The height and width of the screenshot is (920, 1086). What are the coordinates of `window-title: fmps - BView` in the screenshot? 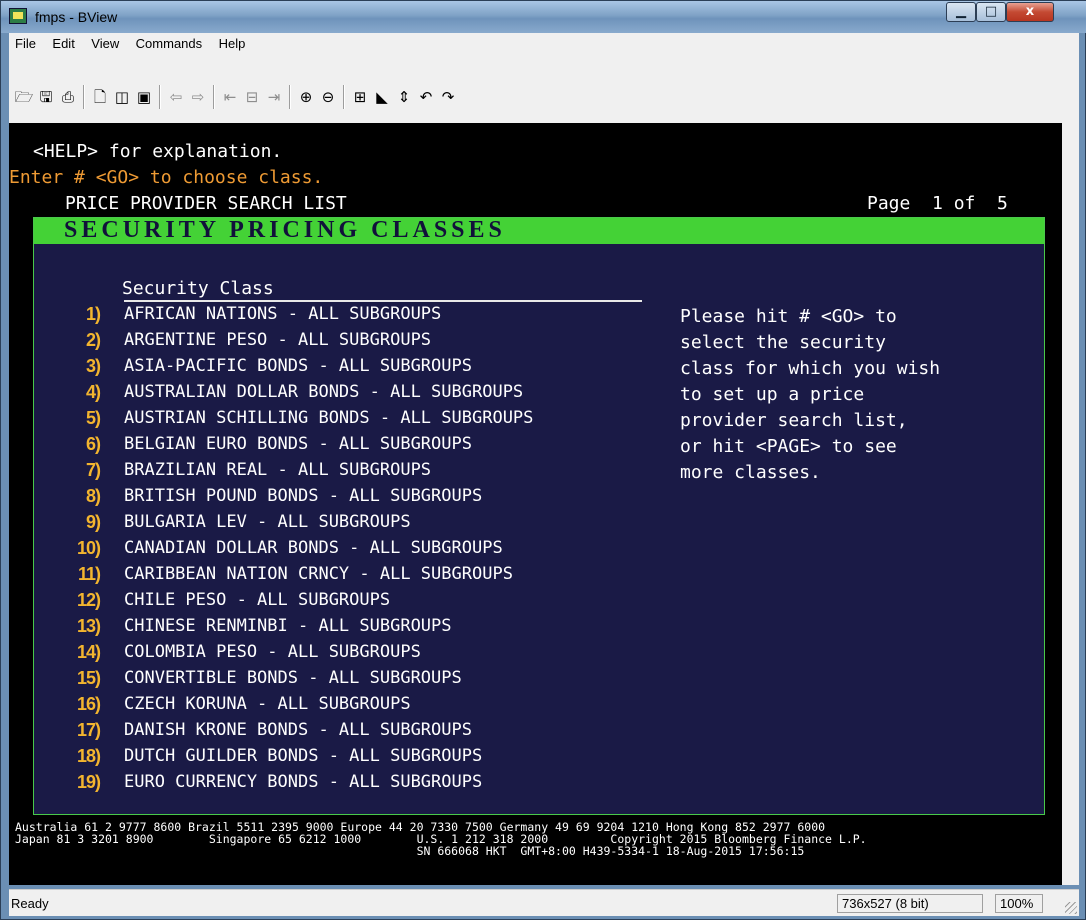 It's located at (76, 17).